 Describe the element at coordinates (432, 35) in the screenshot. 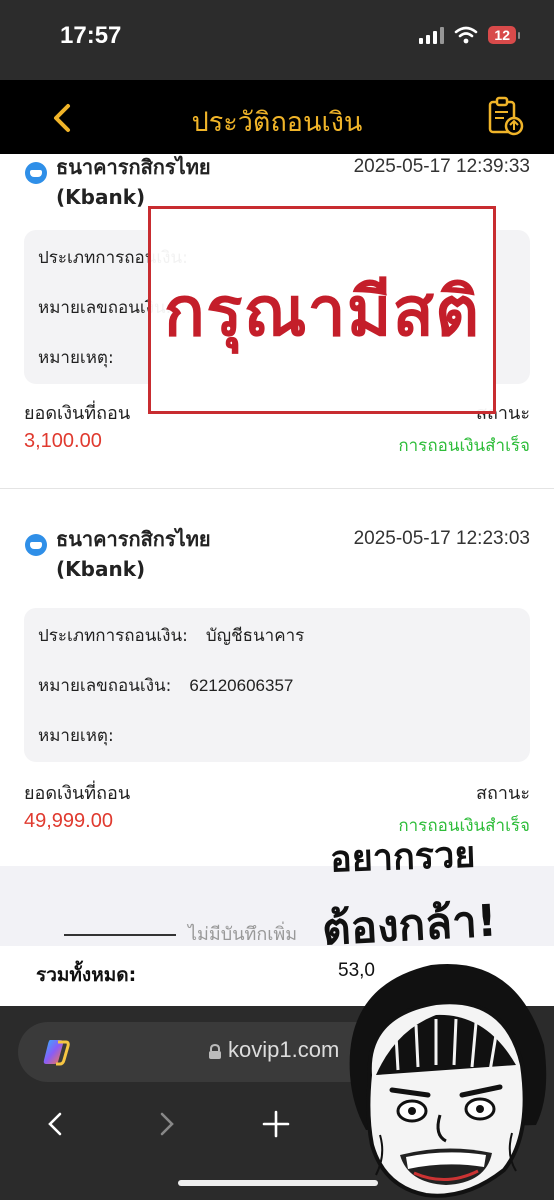

I see `signal-icon` at that location.